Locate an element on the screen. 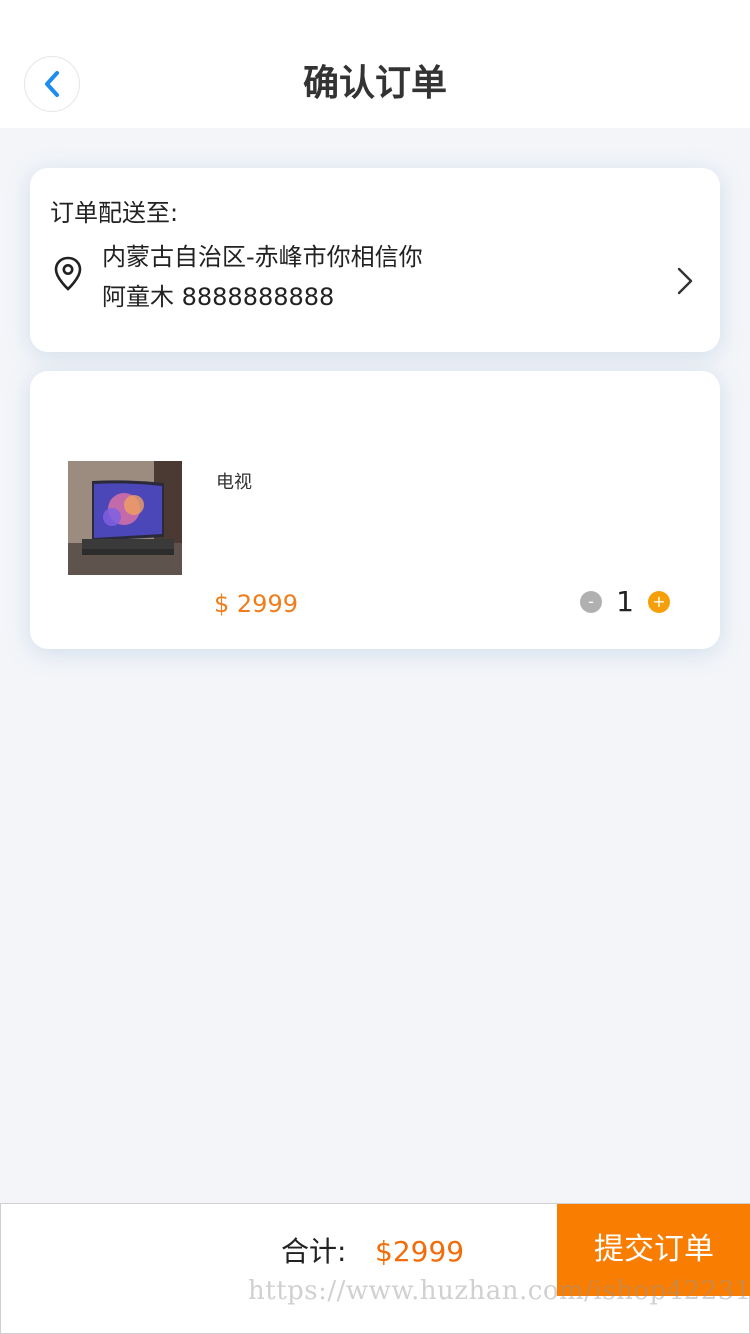 This screenshot has width=750, height=1334. address-card: 订单配送至: 内蒙古自治区-赤峰市你相信你 阿童木 8888888888 is located at coordinates (375, 260).